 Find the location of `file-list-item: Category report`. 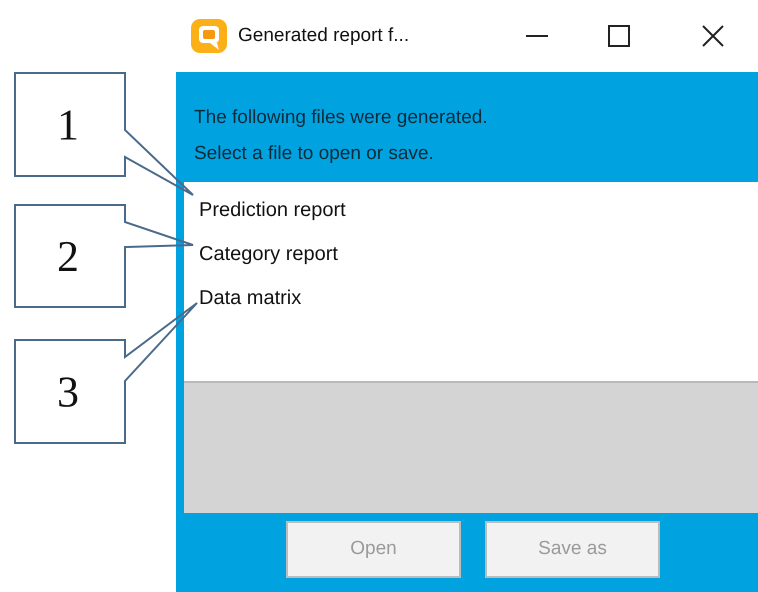

file-list-item: Category report is located at coordinates (471, 254).